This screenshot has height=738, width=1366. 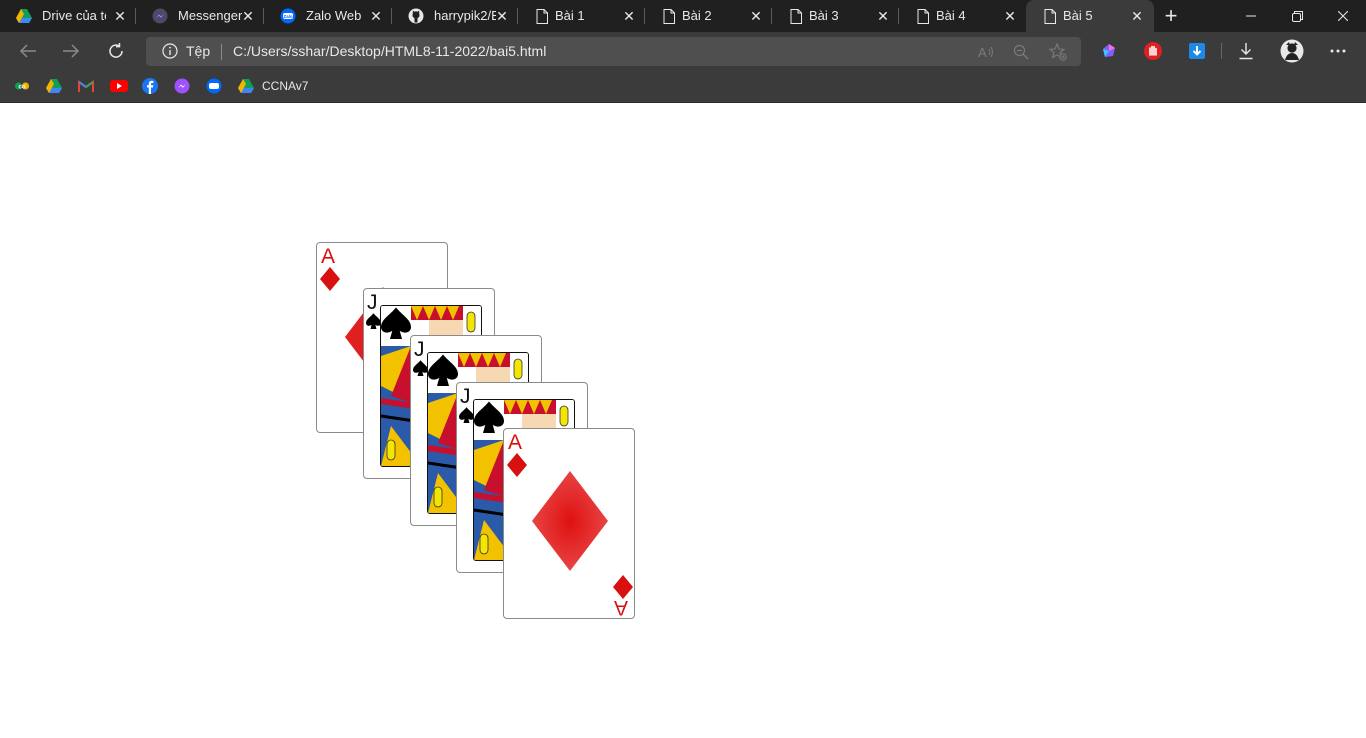 I want to click on minimize-icon, so click(x=1251, y=16).